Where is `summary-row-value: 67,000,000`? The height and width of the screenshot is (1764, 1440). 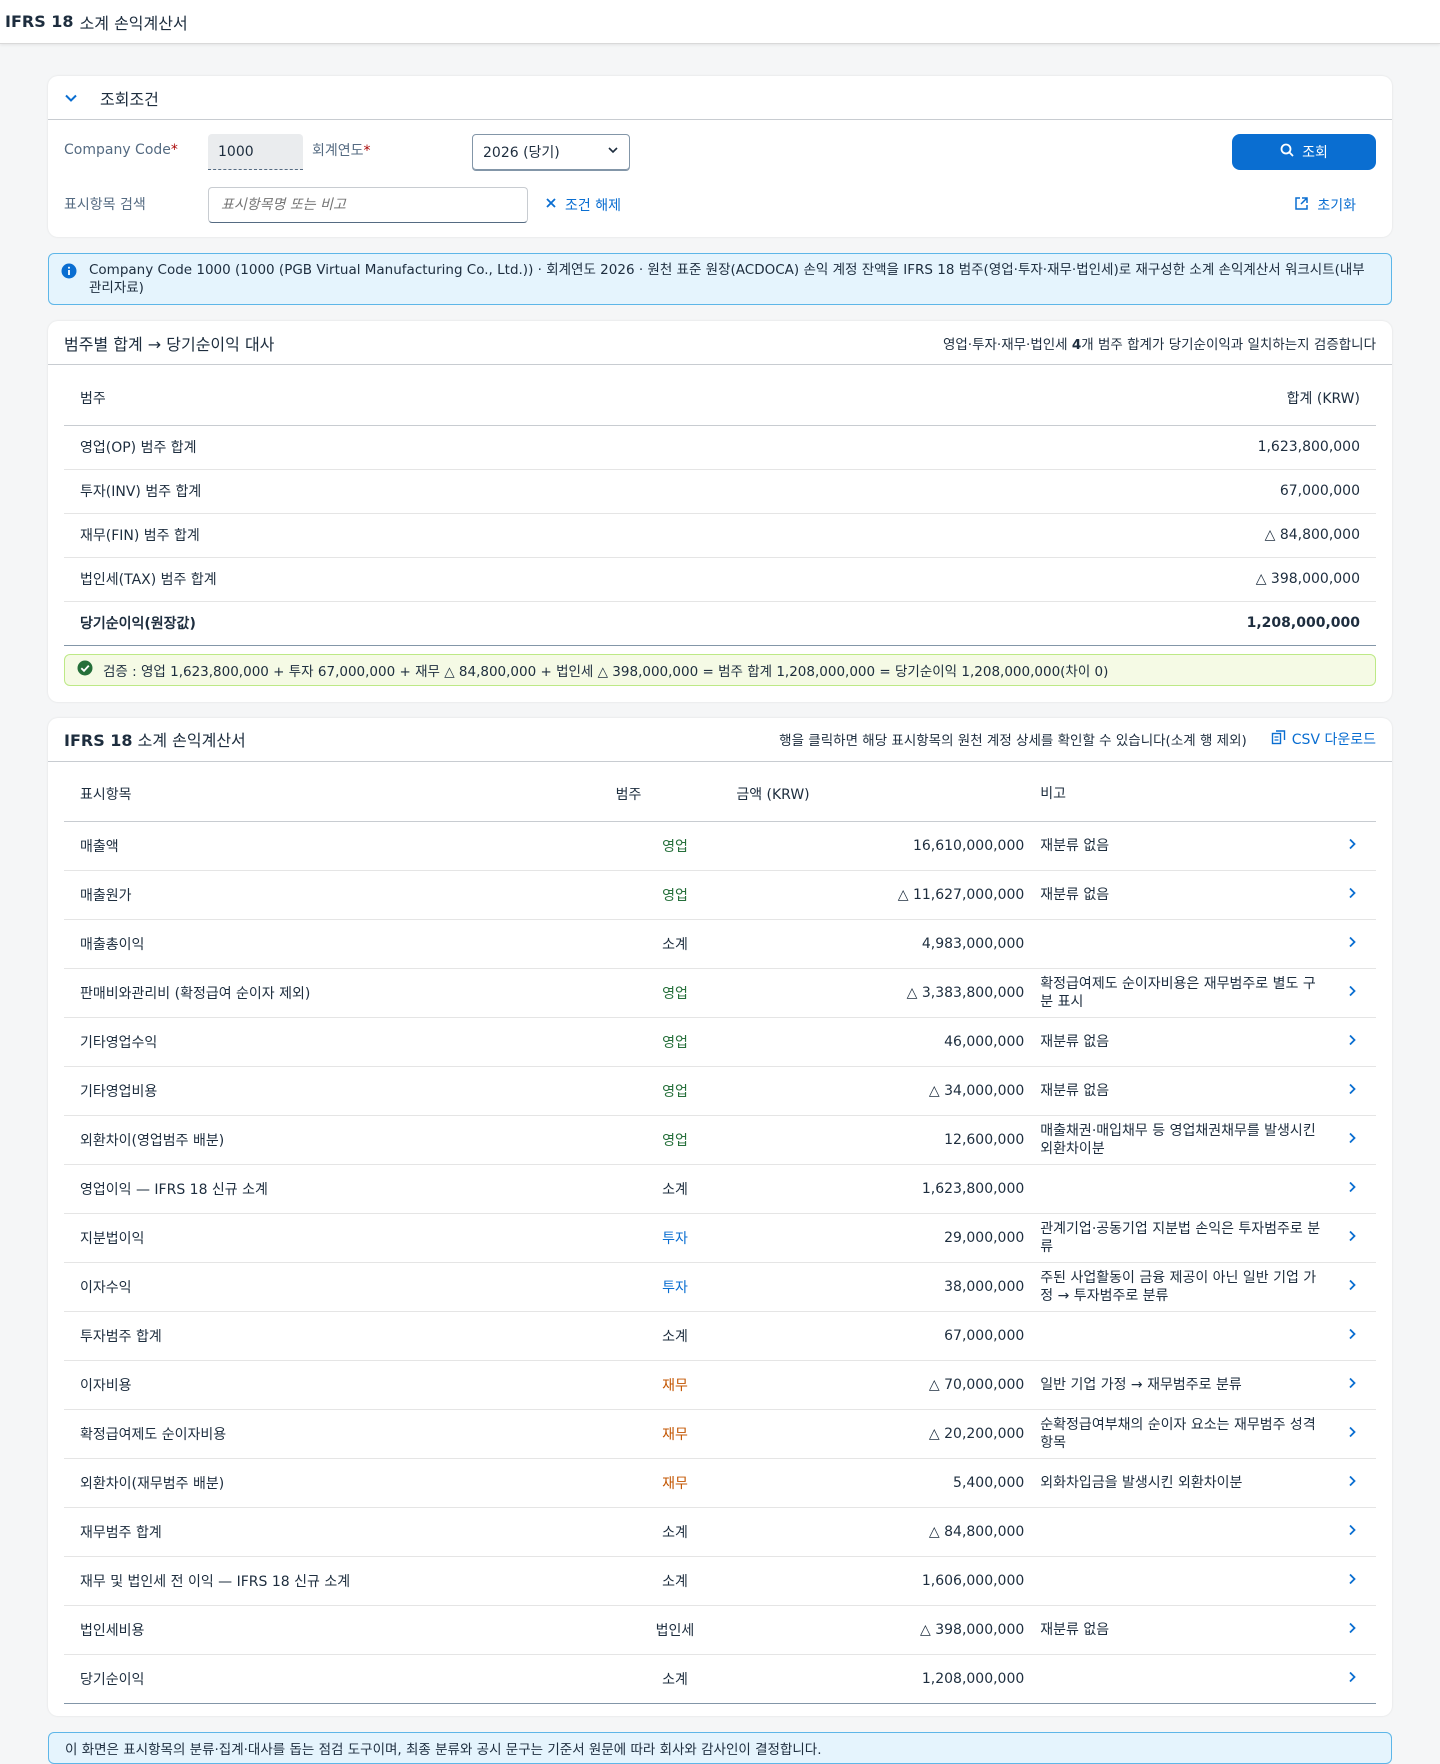
summary-row-value: 67,000,000 is located at coordinates (1072, 491).